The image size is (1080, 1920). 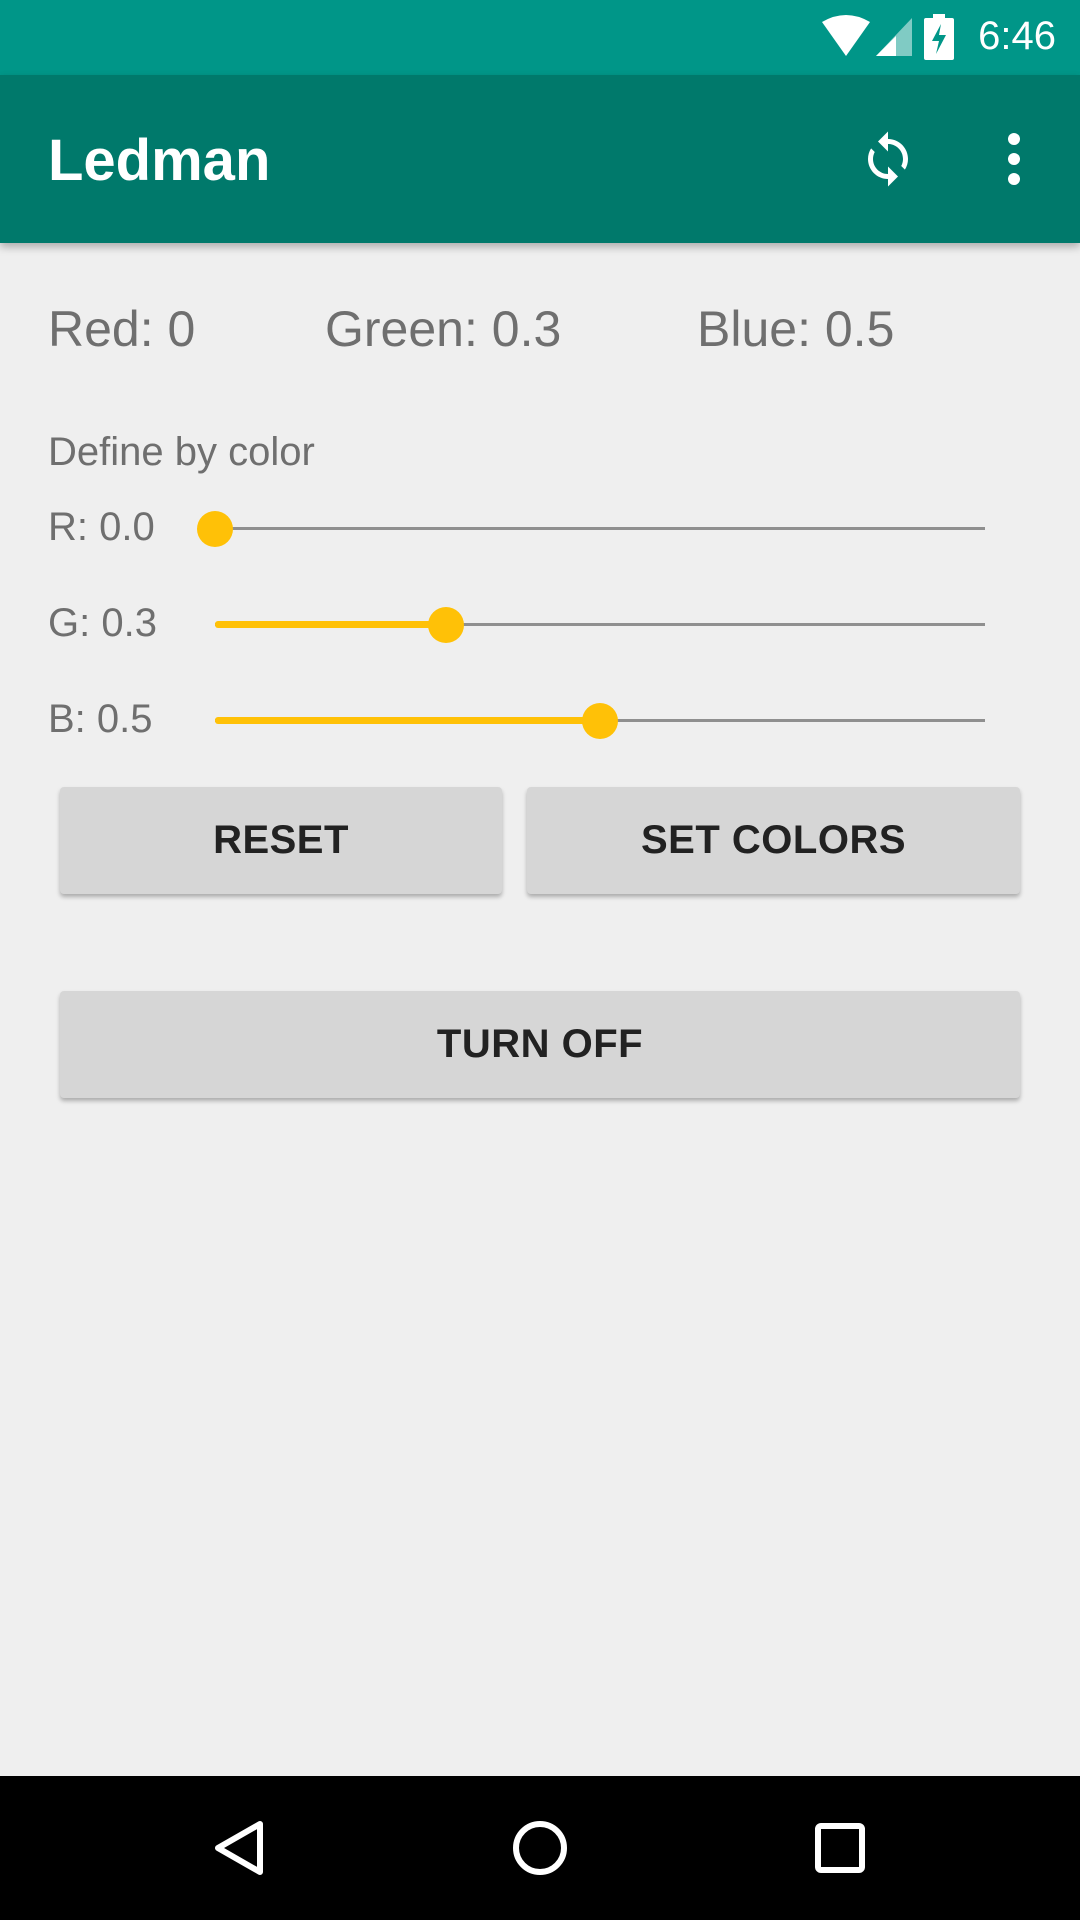 I want to click on green-summary: Green: 0.3, so click(x=443, y=329).